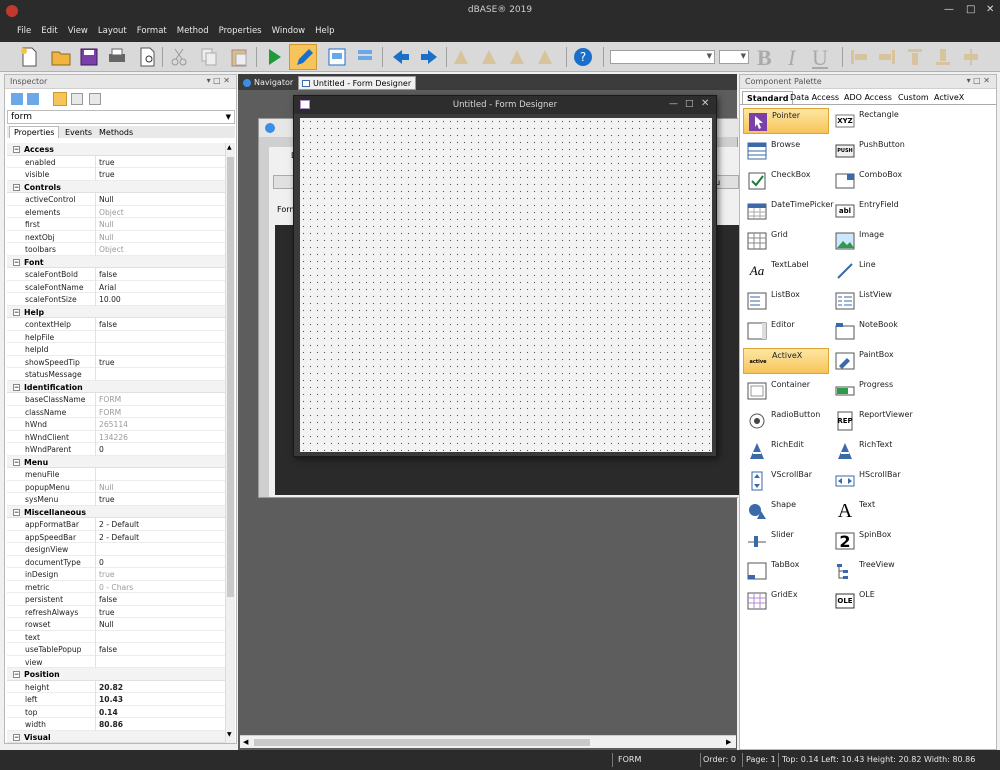  I want to click on help-icon: ?, so click(583, 57).